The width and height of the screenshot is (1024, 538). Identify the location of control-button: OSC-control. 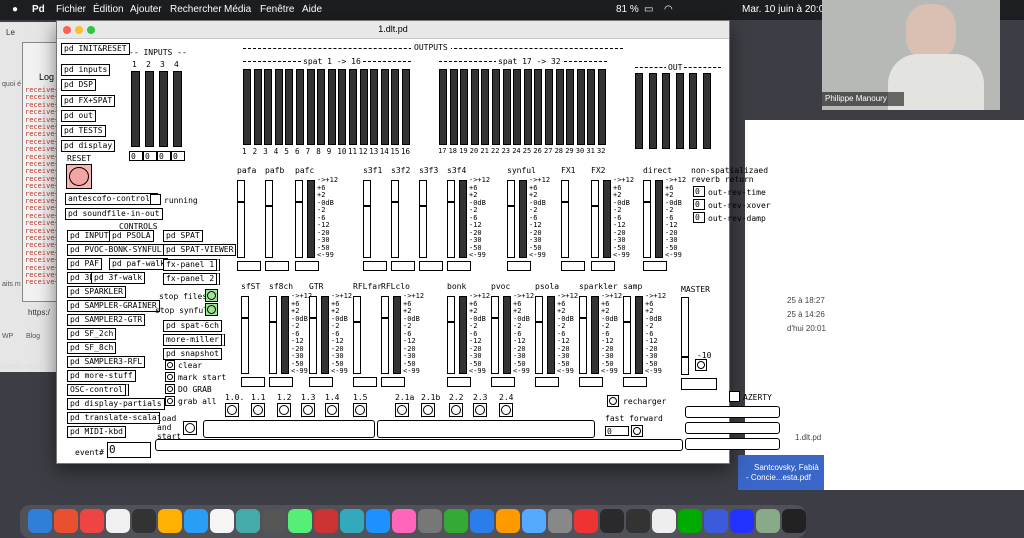
(98, 390).